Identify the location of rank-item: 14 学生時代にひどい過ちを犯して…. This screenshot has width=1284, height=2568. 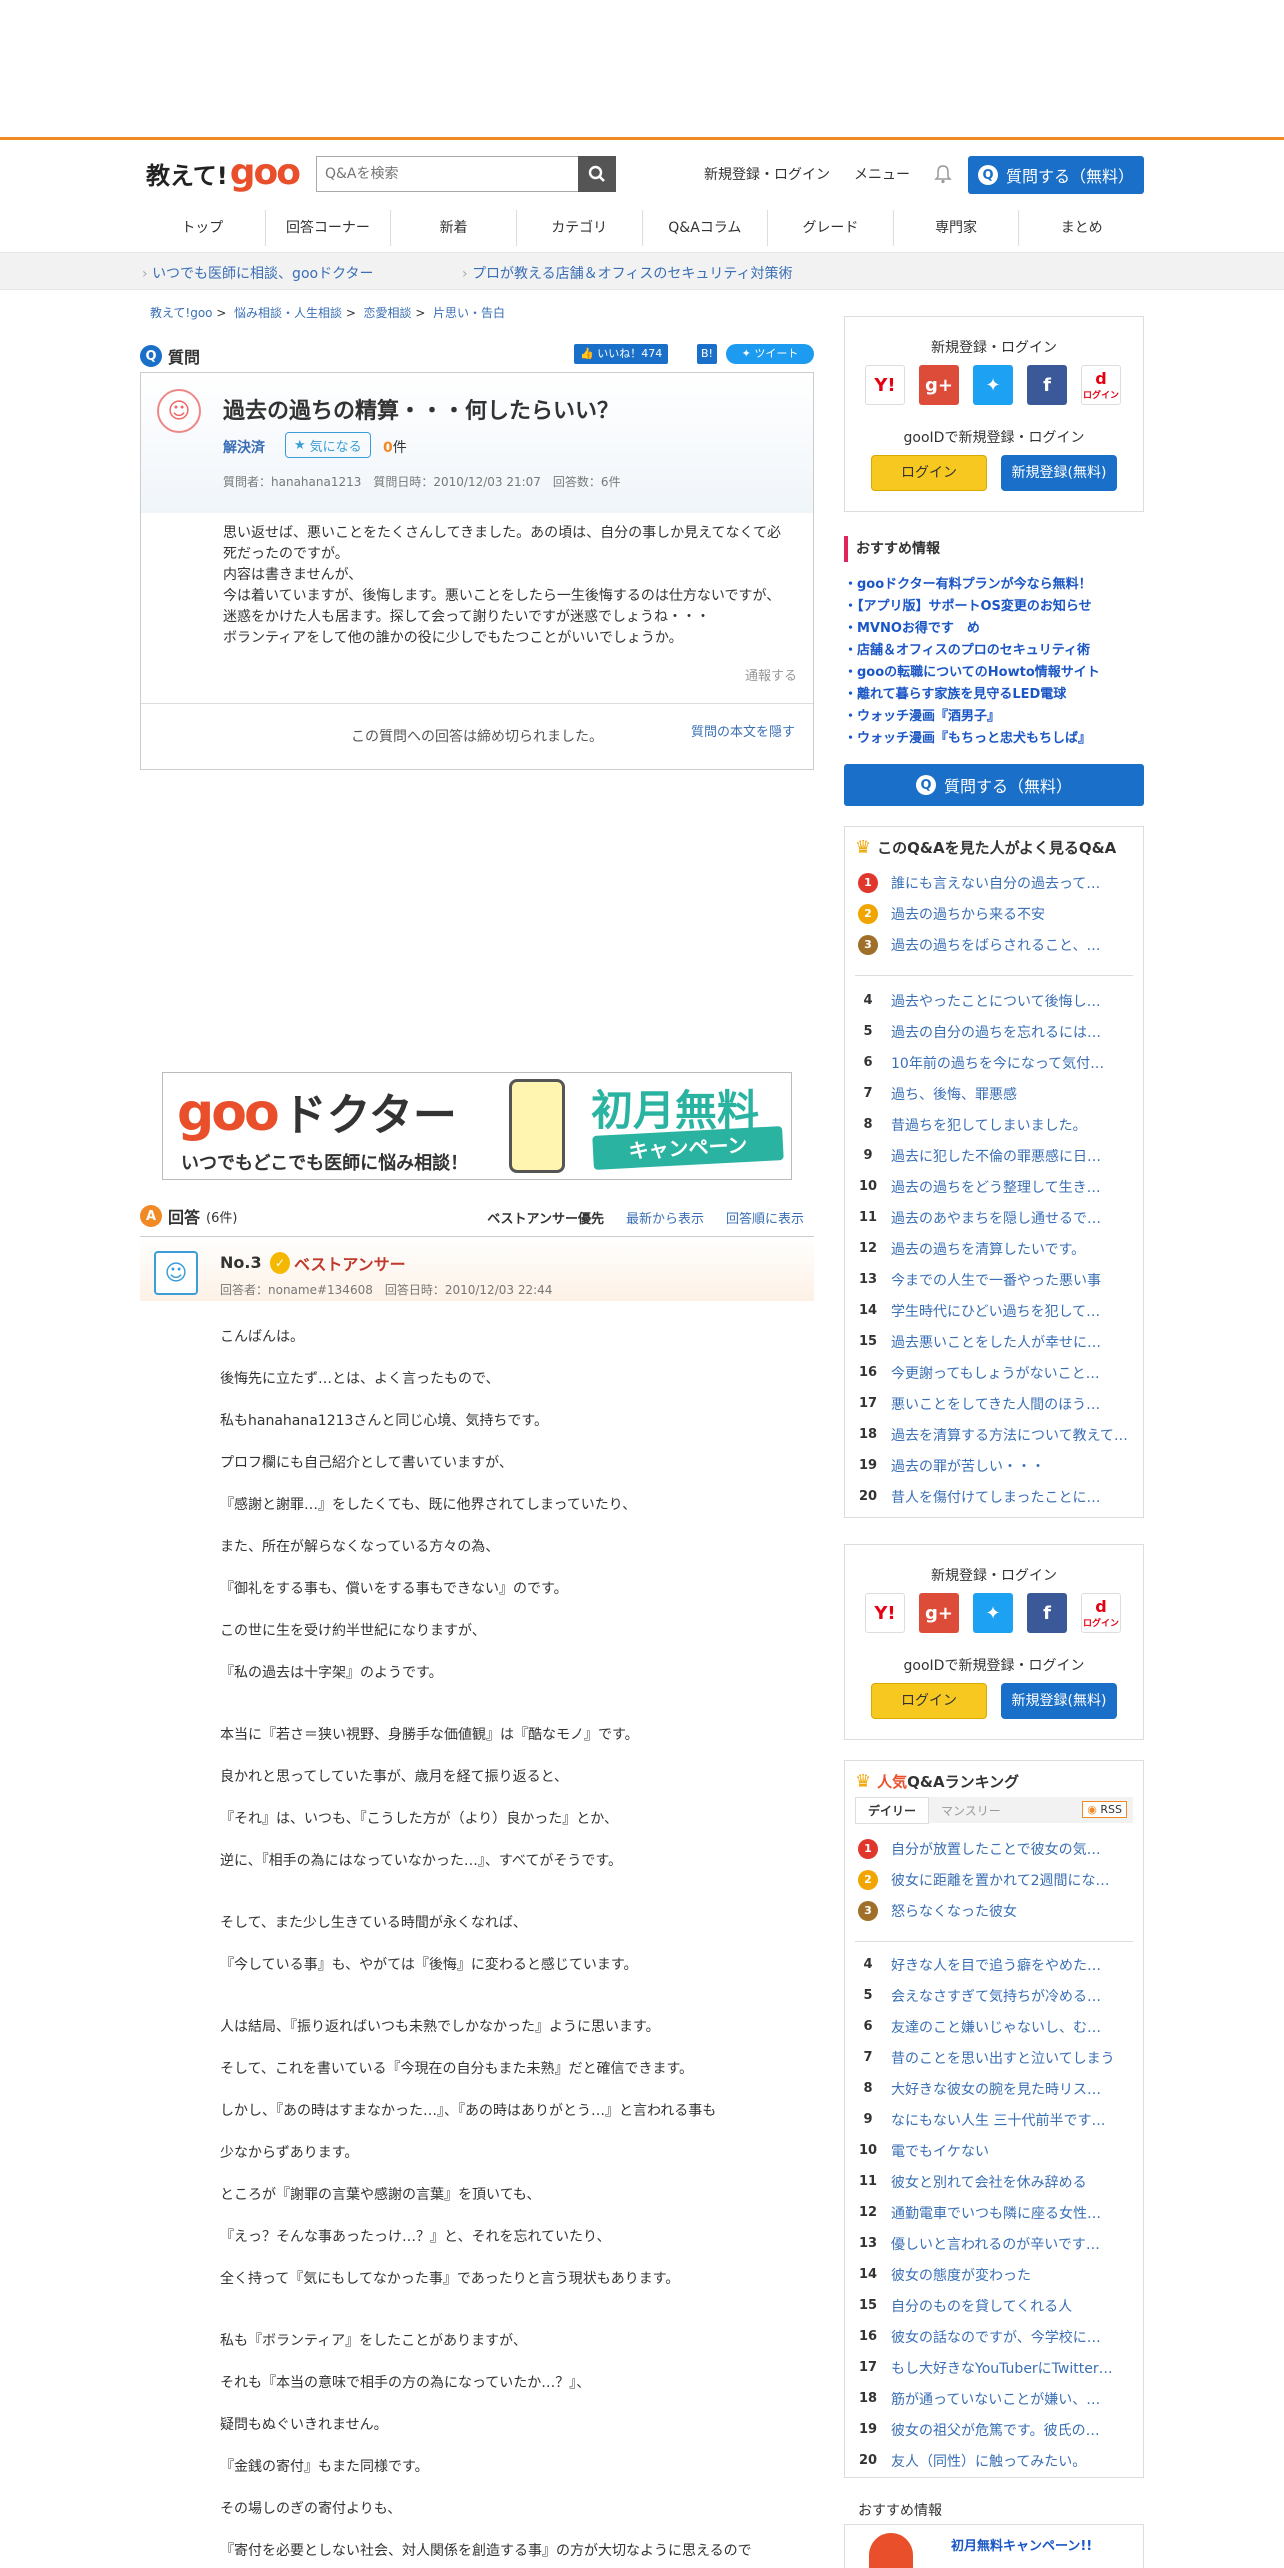
(994, 1310).